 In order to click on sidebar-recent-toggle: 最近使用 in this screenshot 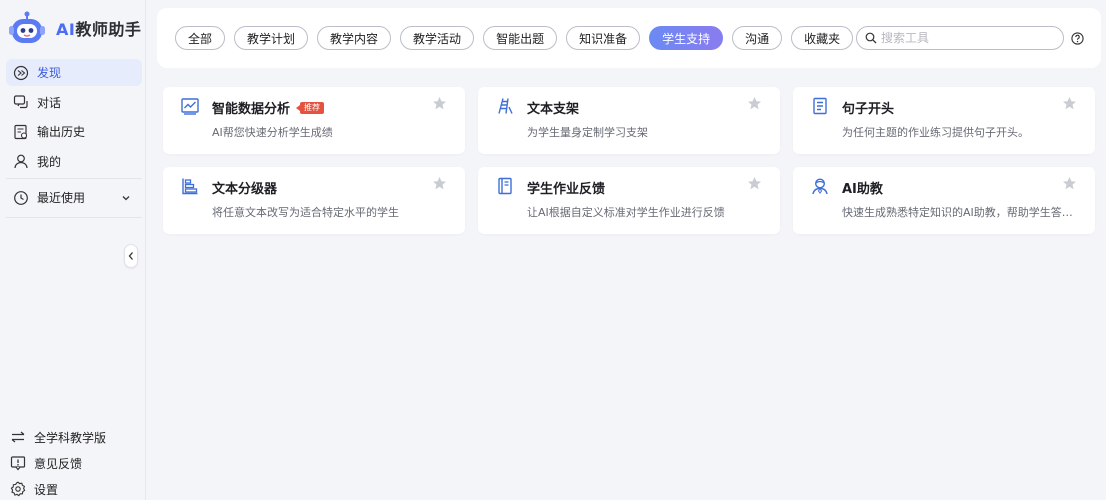, I will do `click(74, 197)`.